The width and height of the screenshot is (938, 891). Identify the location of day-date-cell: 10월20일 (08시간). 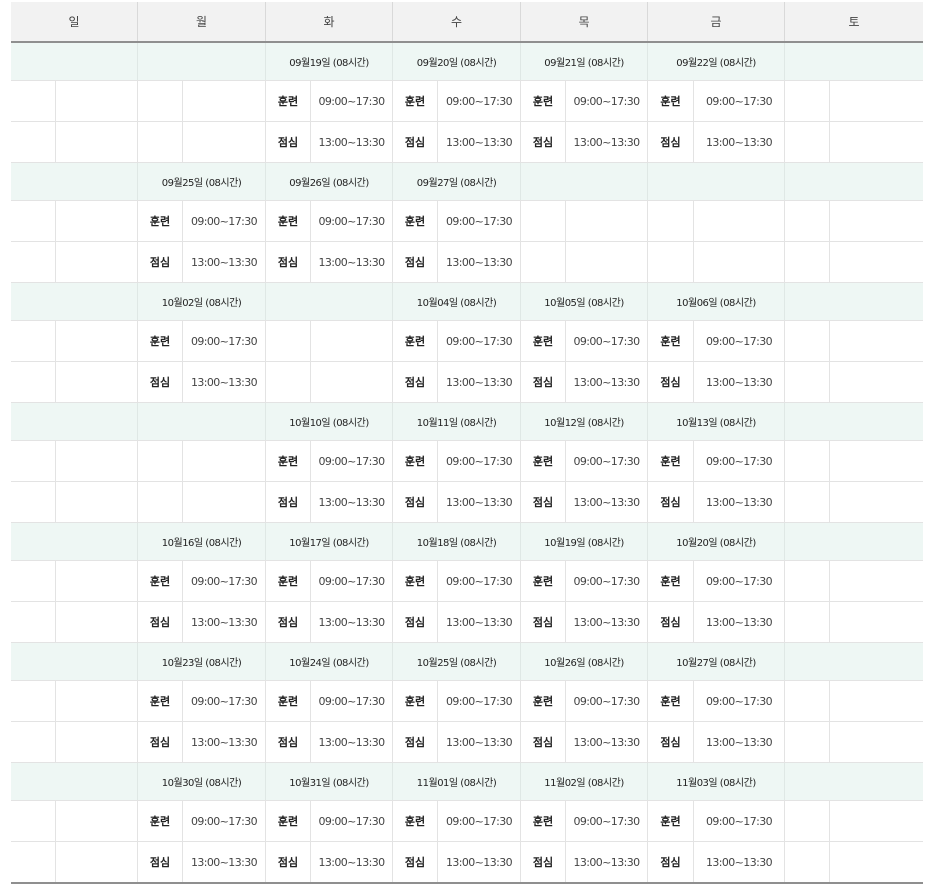
(716, 541).